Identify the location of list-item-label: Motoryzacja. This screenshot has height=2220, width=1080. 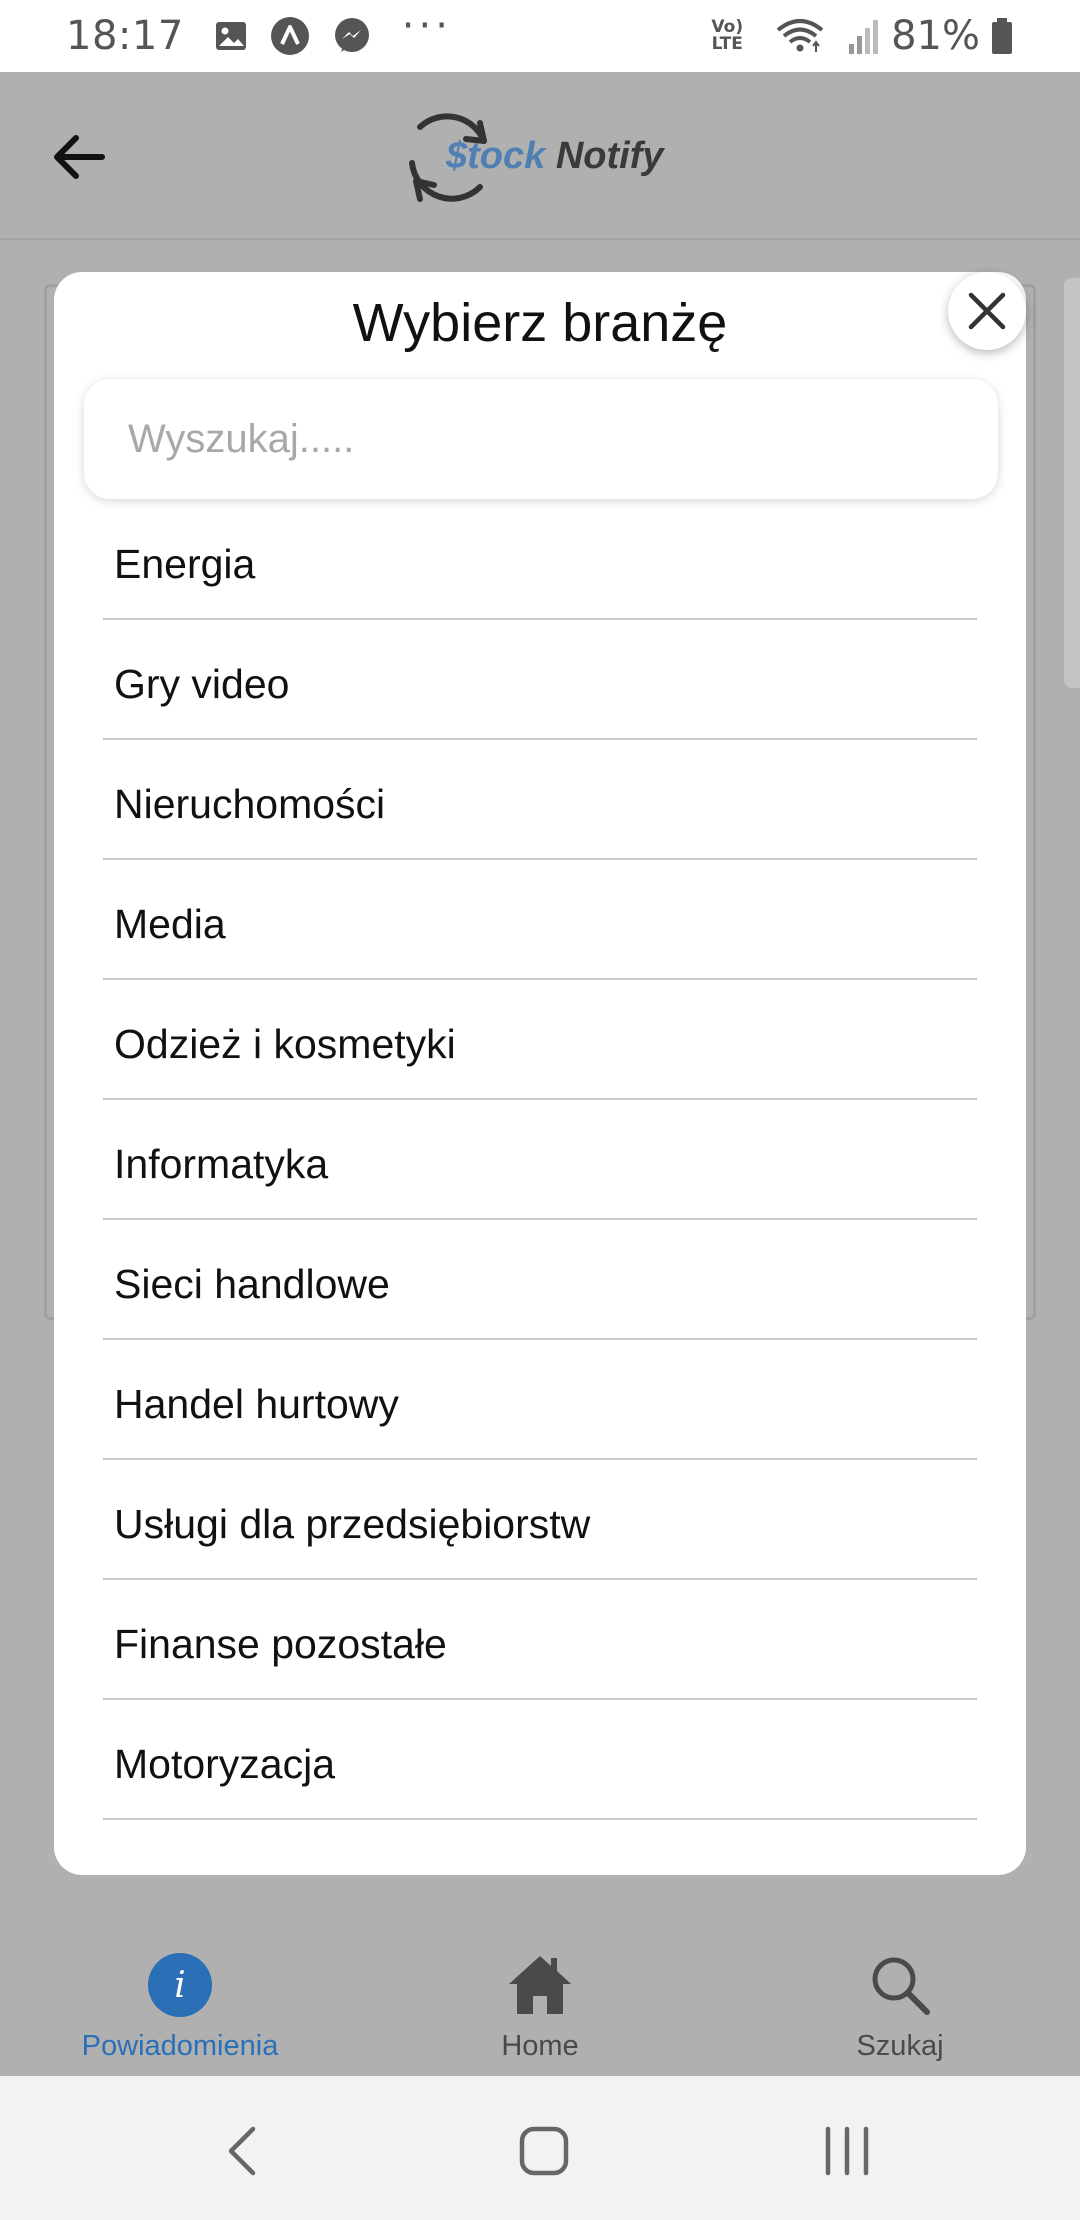
(225, 1763).